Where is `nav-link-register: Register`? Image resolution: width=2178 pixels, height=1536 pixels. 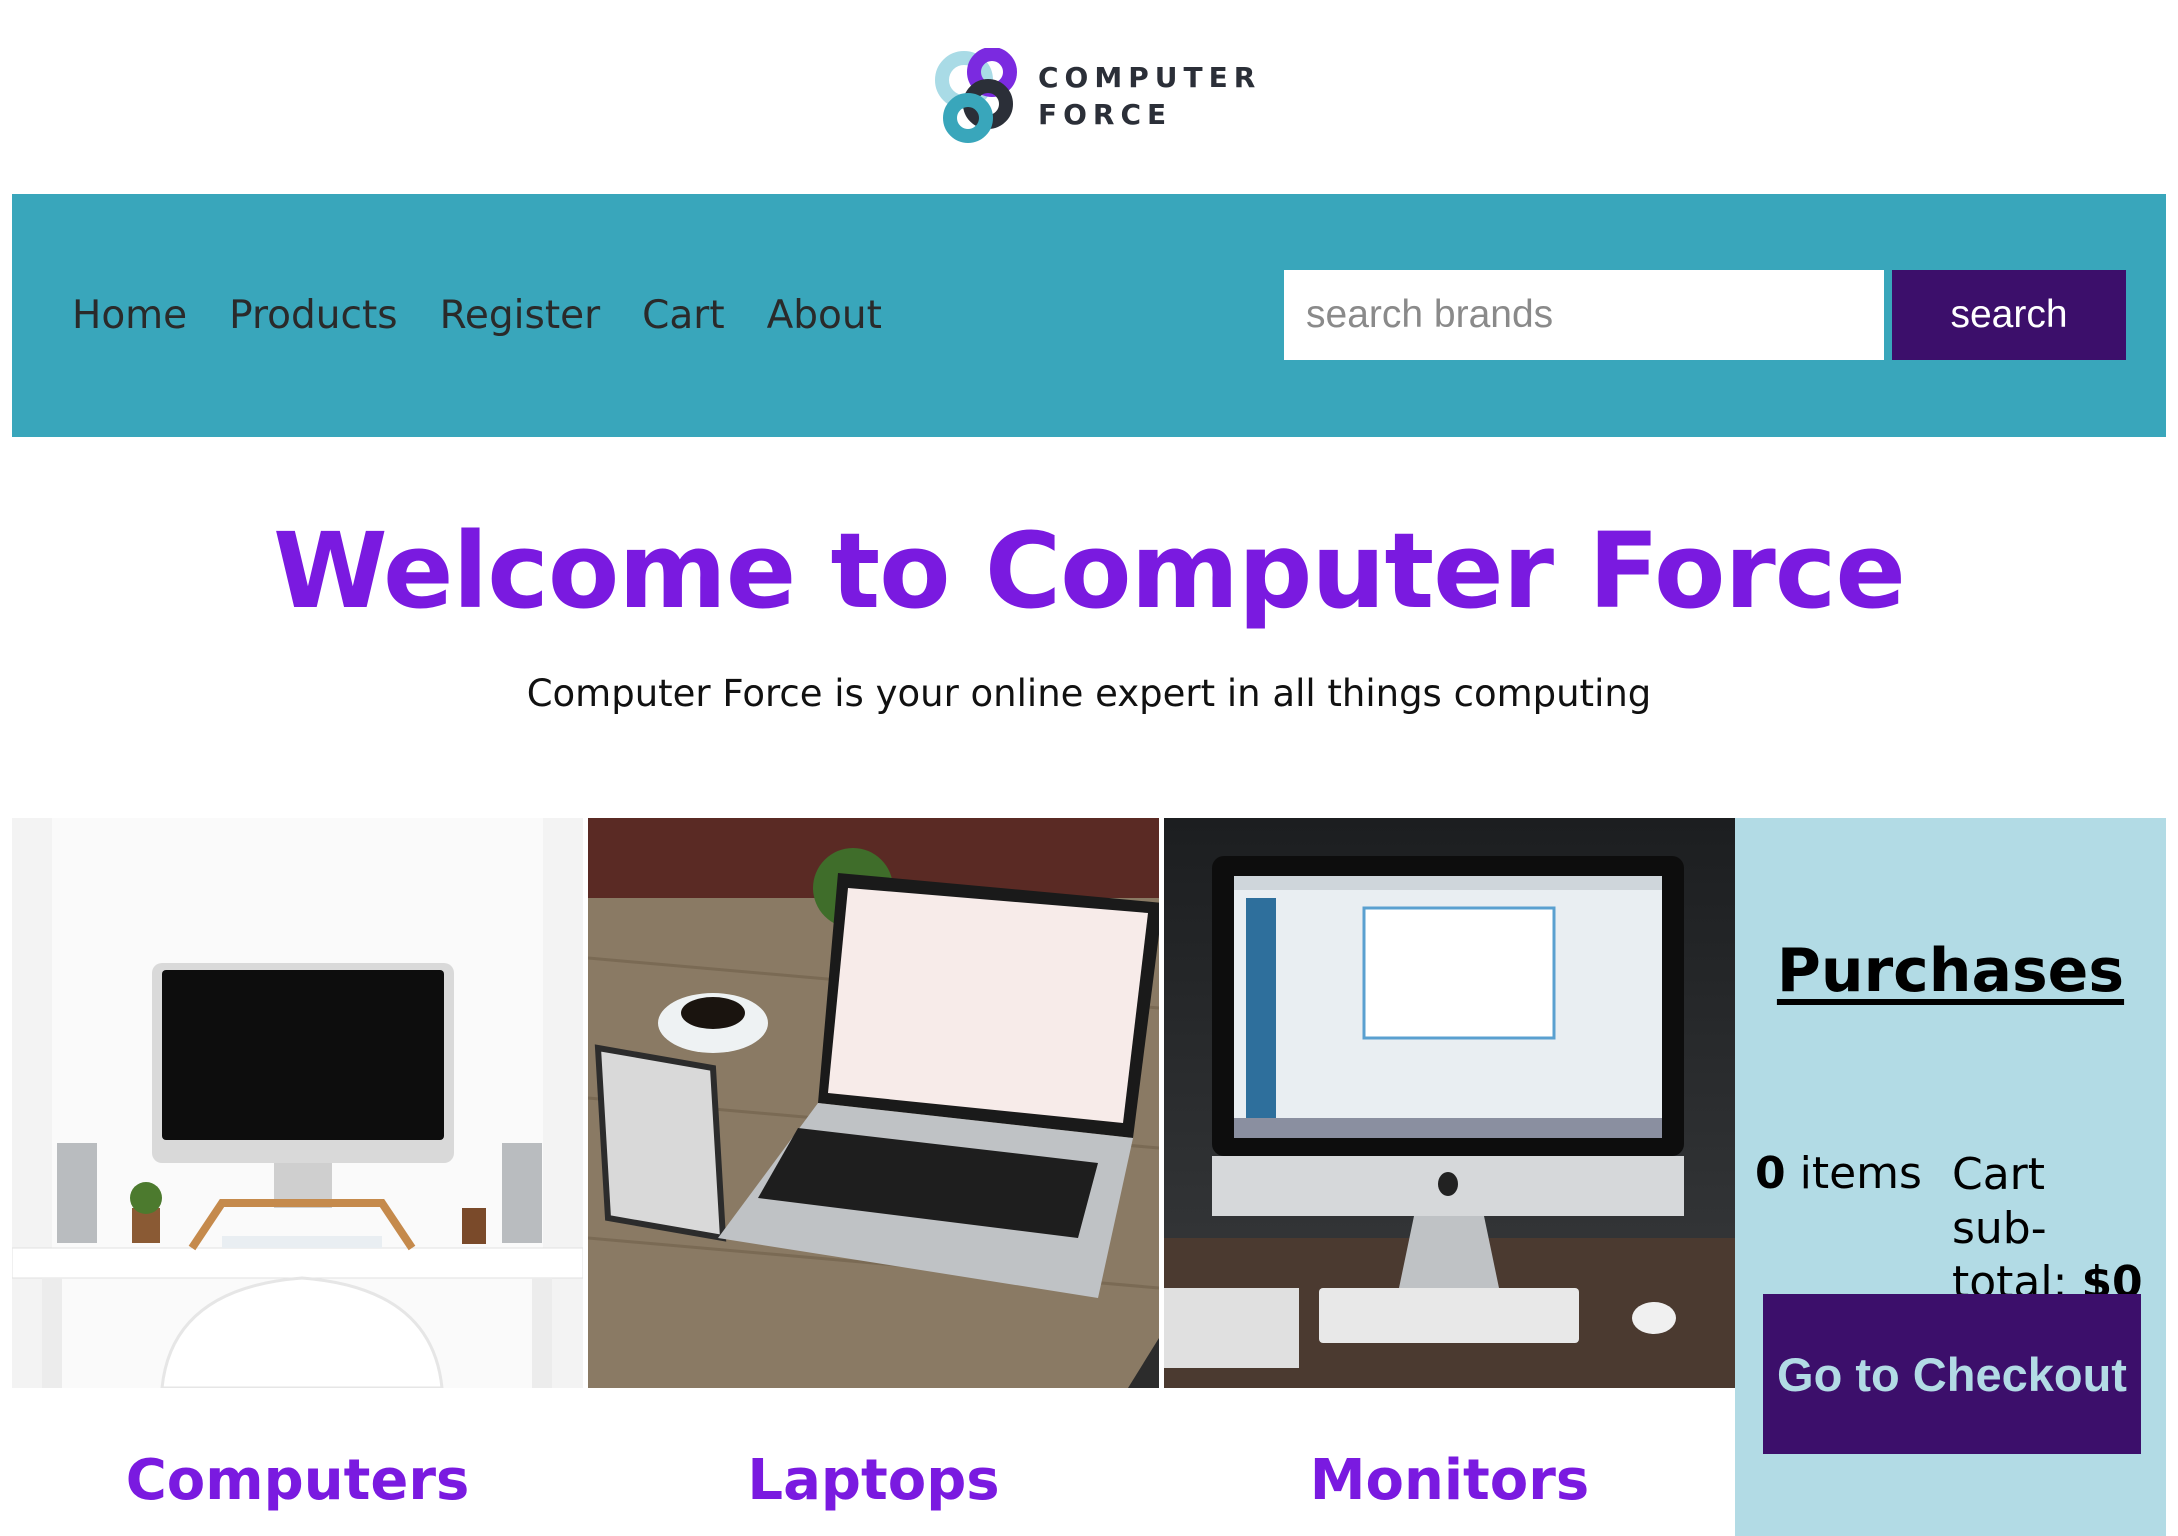 nav-link-register: Register is located at coordinates (520, 315).